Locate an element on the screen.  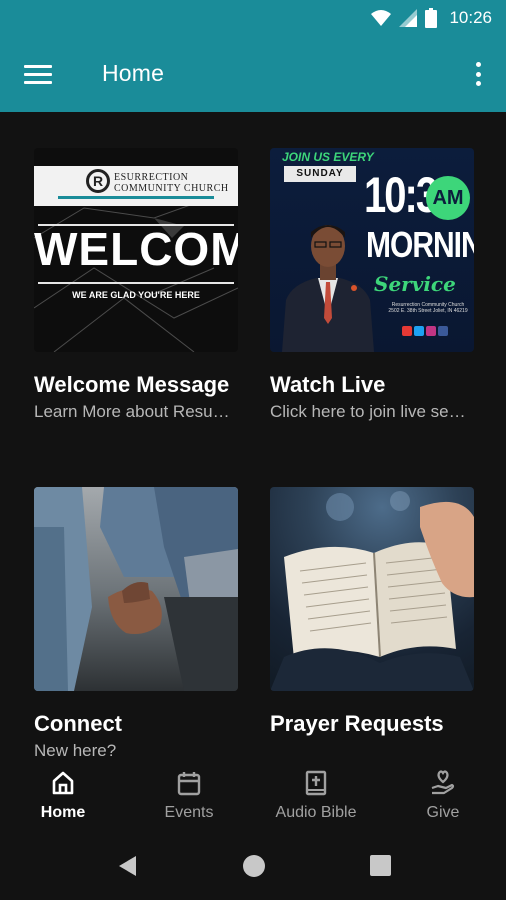
home-circle-icon is located at coordinates (254, 866).